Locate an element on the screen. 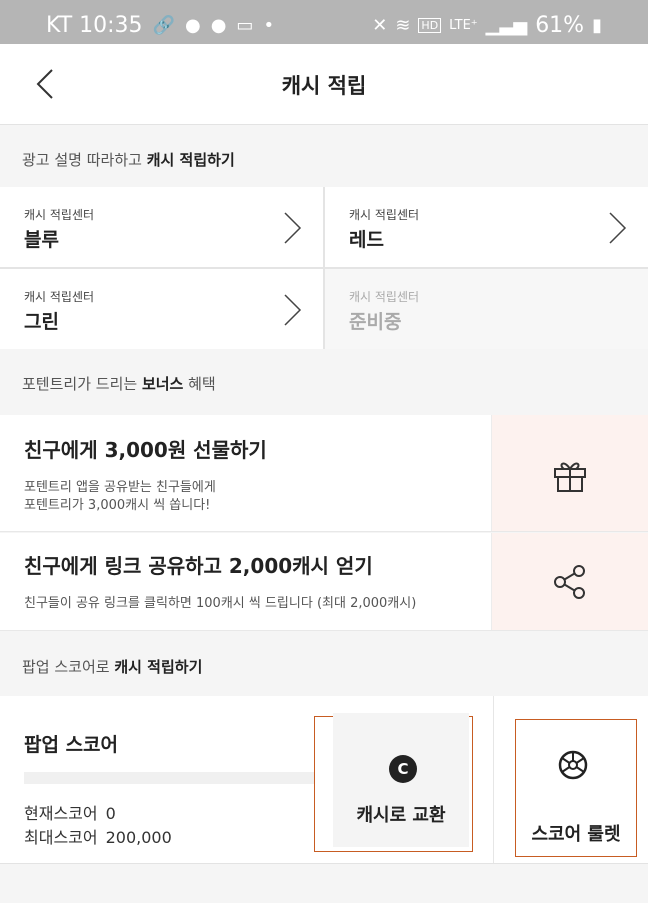 The height and width of the screenshot is (903, 648). exchange-label: 캐시로 교환 is located at coordinates (401, 815).